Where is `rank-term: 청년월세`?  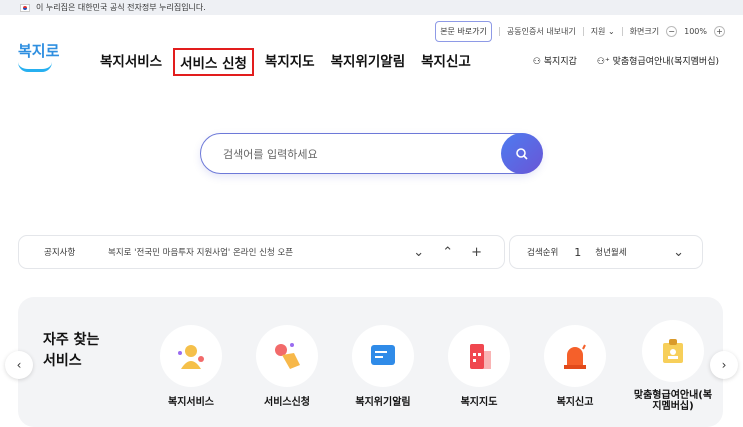
rank-term: 청년월세 is located at coordinates (625, 252).